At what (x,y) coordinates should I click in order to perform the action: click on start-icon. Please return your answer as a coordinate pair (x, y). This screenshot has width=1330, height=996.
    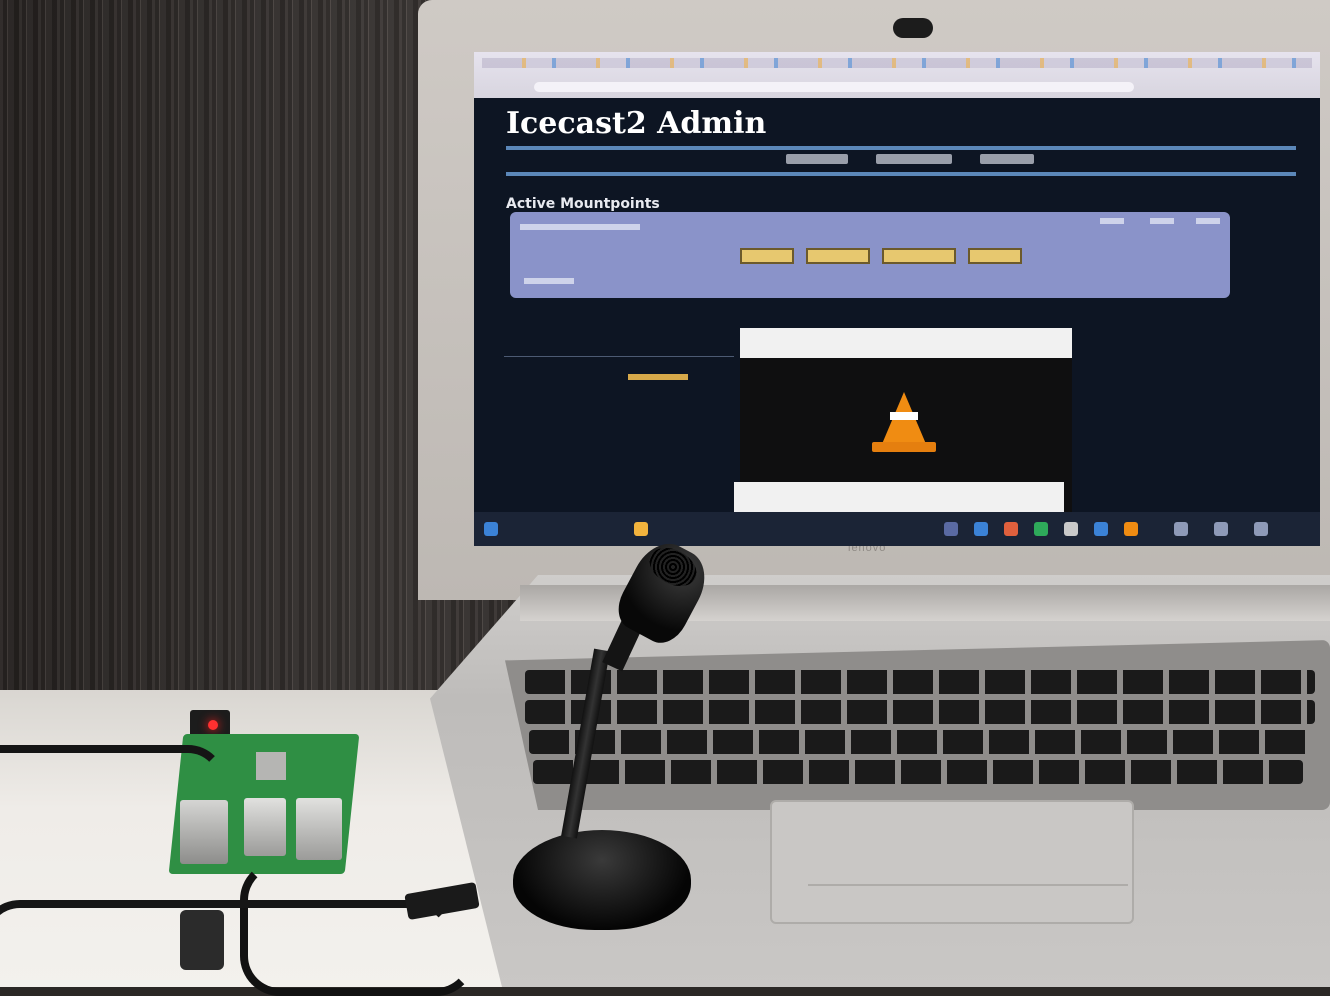
    Looking at the image, I should click on (491, 529).